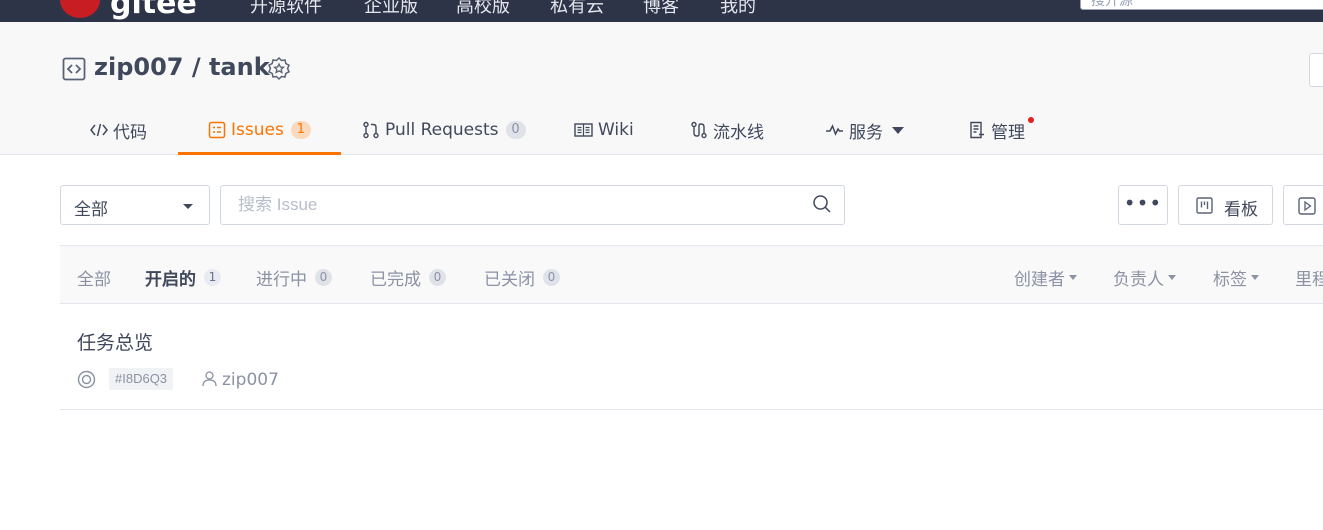  I want to click on open-circle-icon, so click(86, 379).